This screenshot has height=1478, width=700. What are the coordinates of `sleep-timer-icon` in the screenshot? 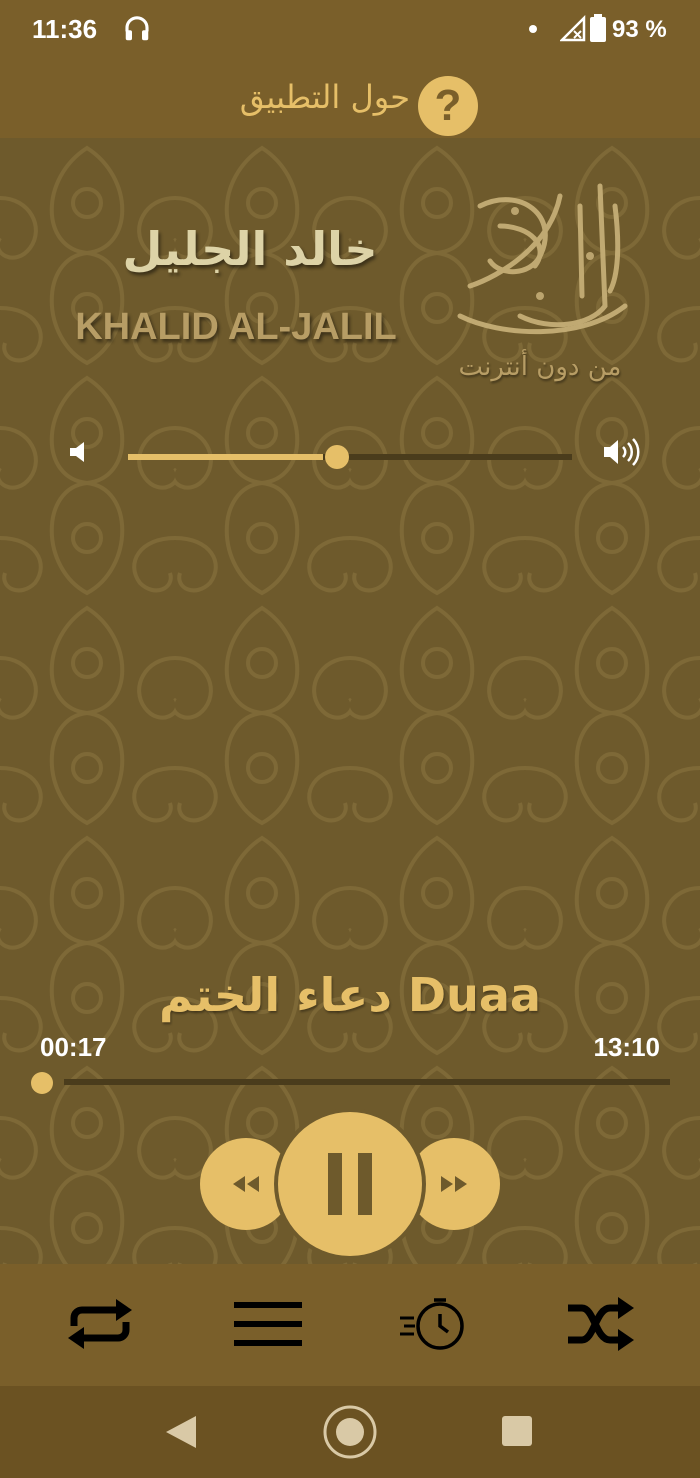 It's located at (434, 1324).